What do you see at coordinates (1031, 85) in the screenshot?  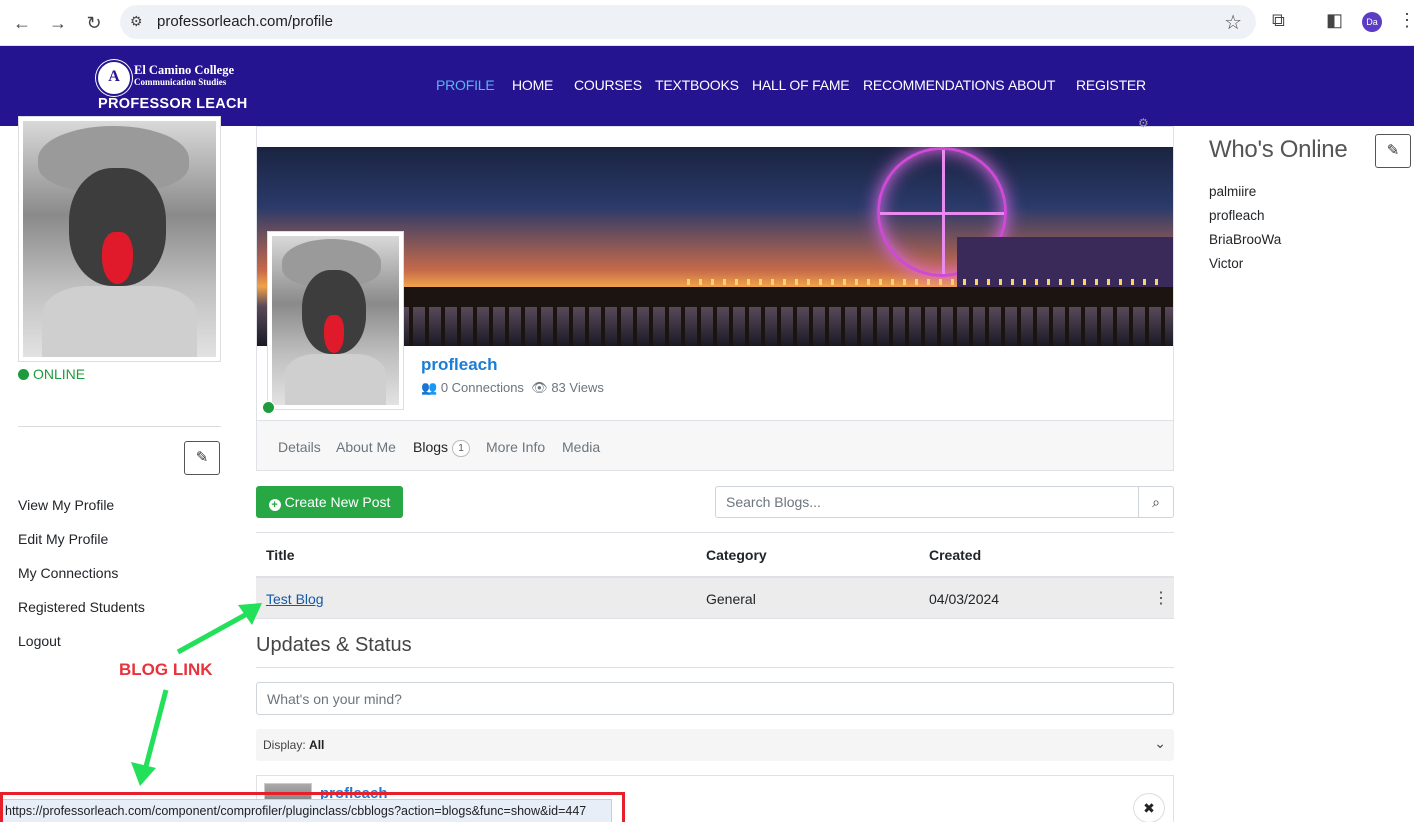 I see `nav-about: ABOUT` at bounding box center [1031, 85].